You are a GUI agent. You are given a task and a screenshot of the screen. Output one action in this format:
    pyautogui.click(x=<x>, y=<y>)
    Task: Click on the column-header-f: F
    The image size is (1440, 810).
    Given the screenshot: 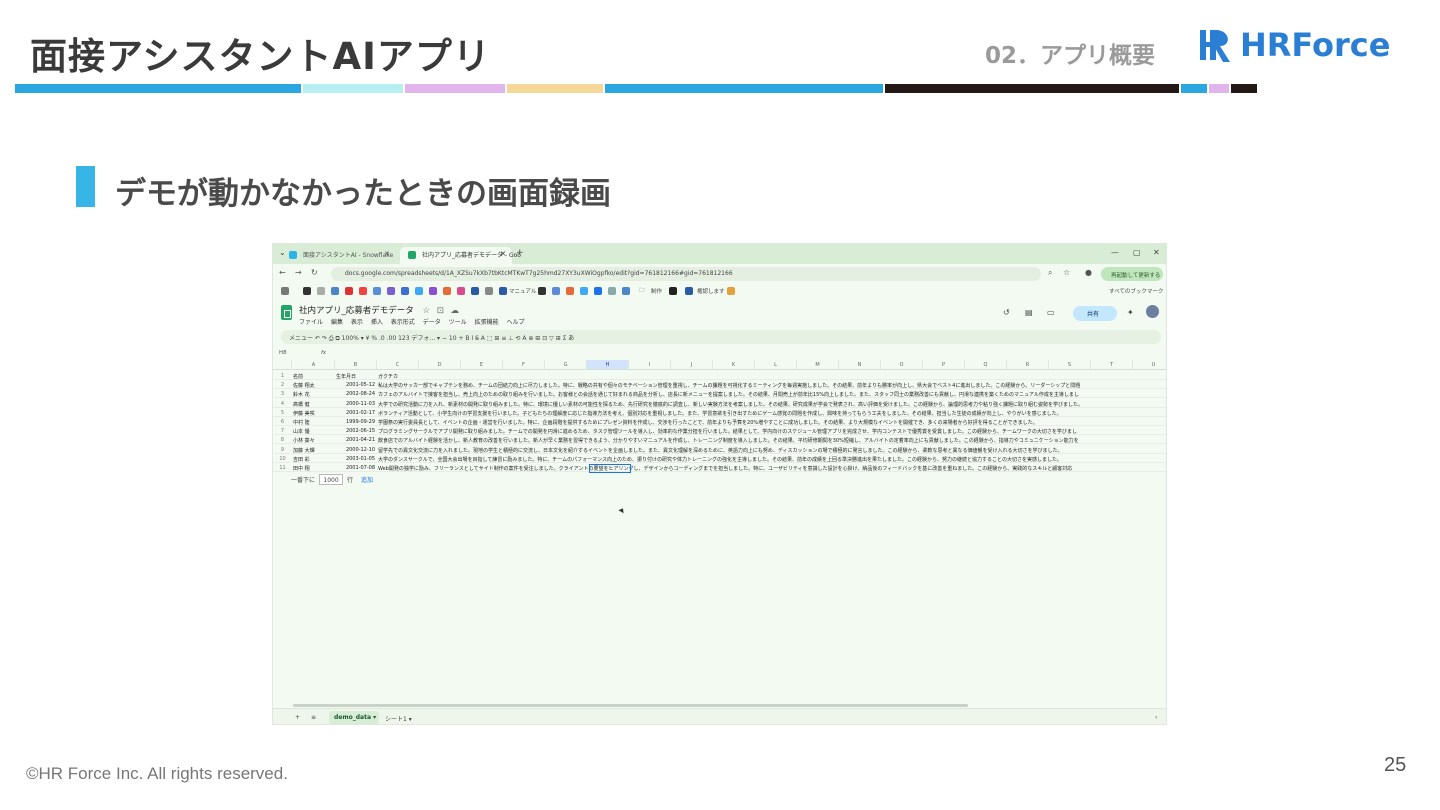 What is the action you would take?
    pyautogui.click(x=524, y=365)
    